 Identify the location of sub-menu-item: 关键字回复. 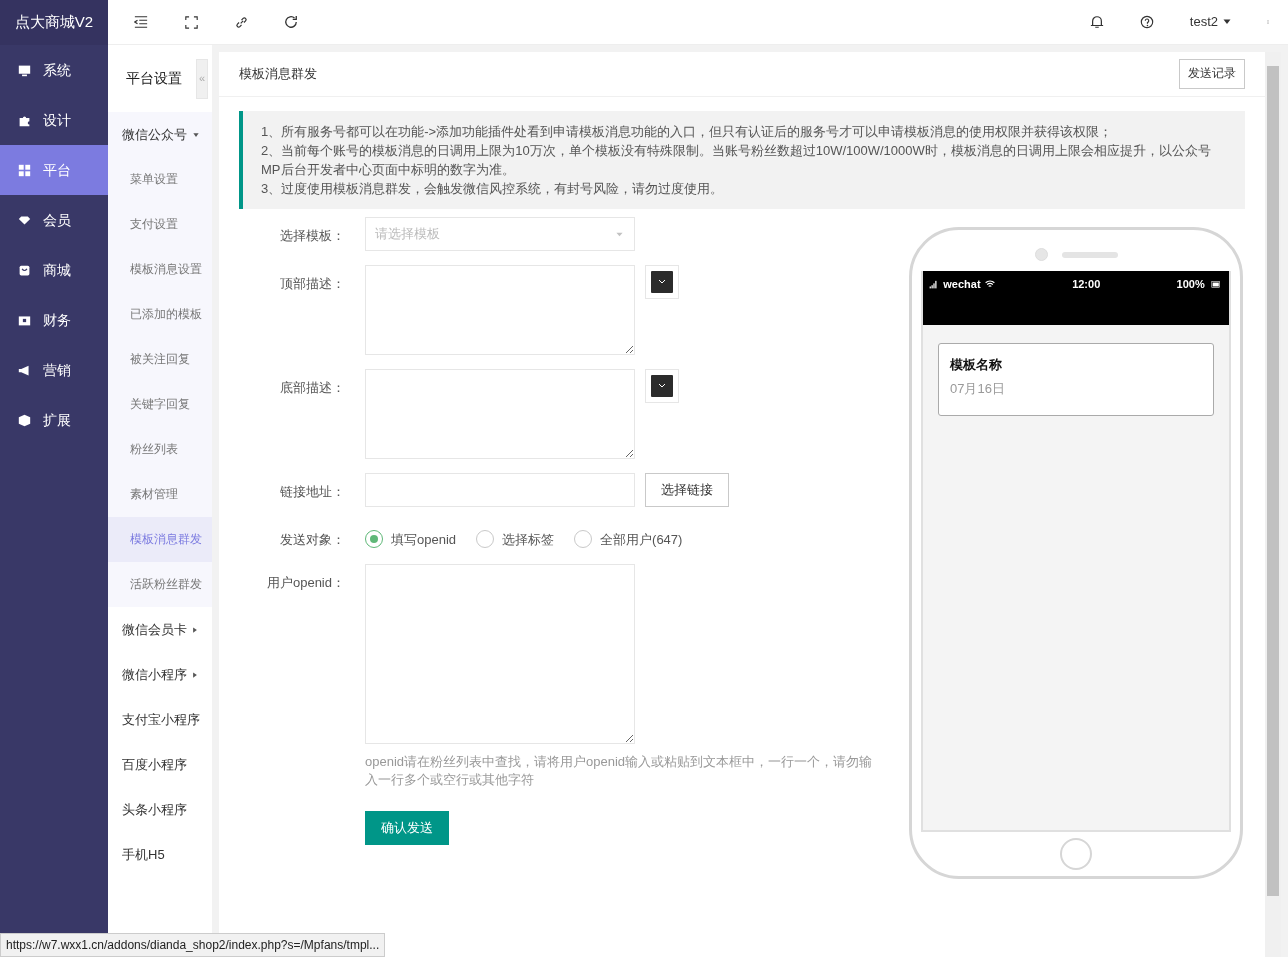
(160, 404).